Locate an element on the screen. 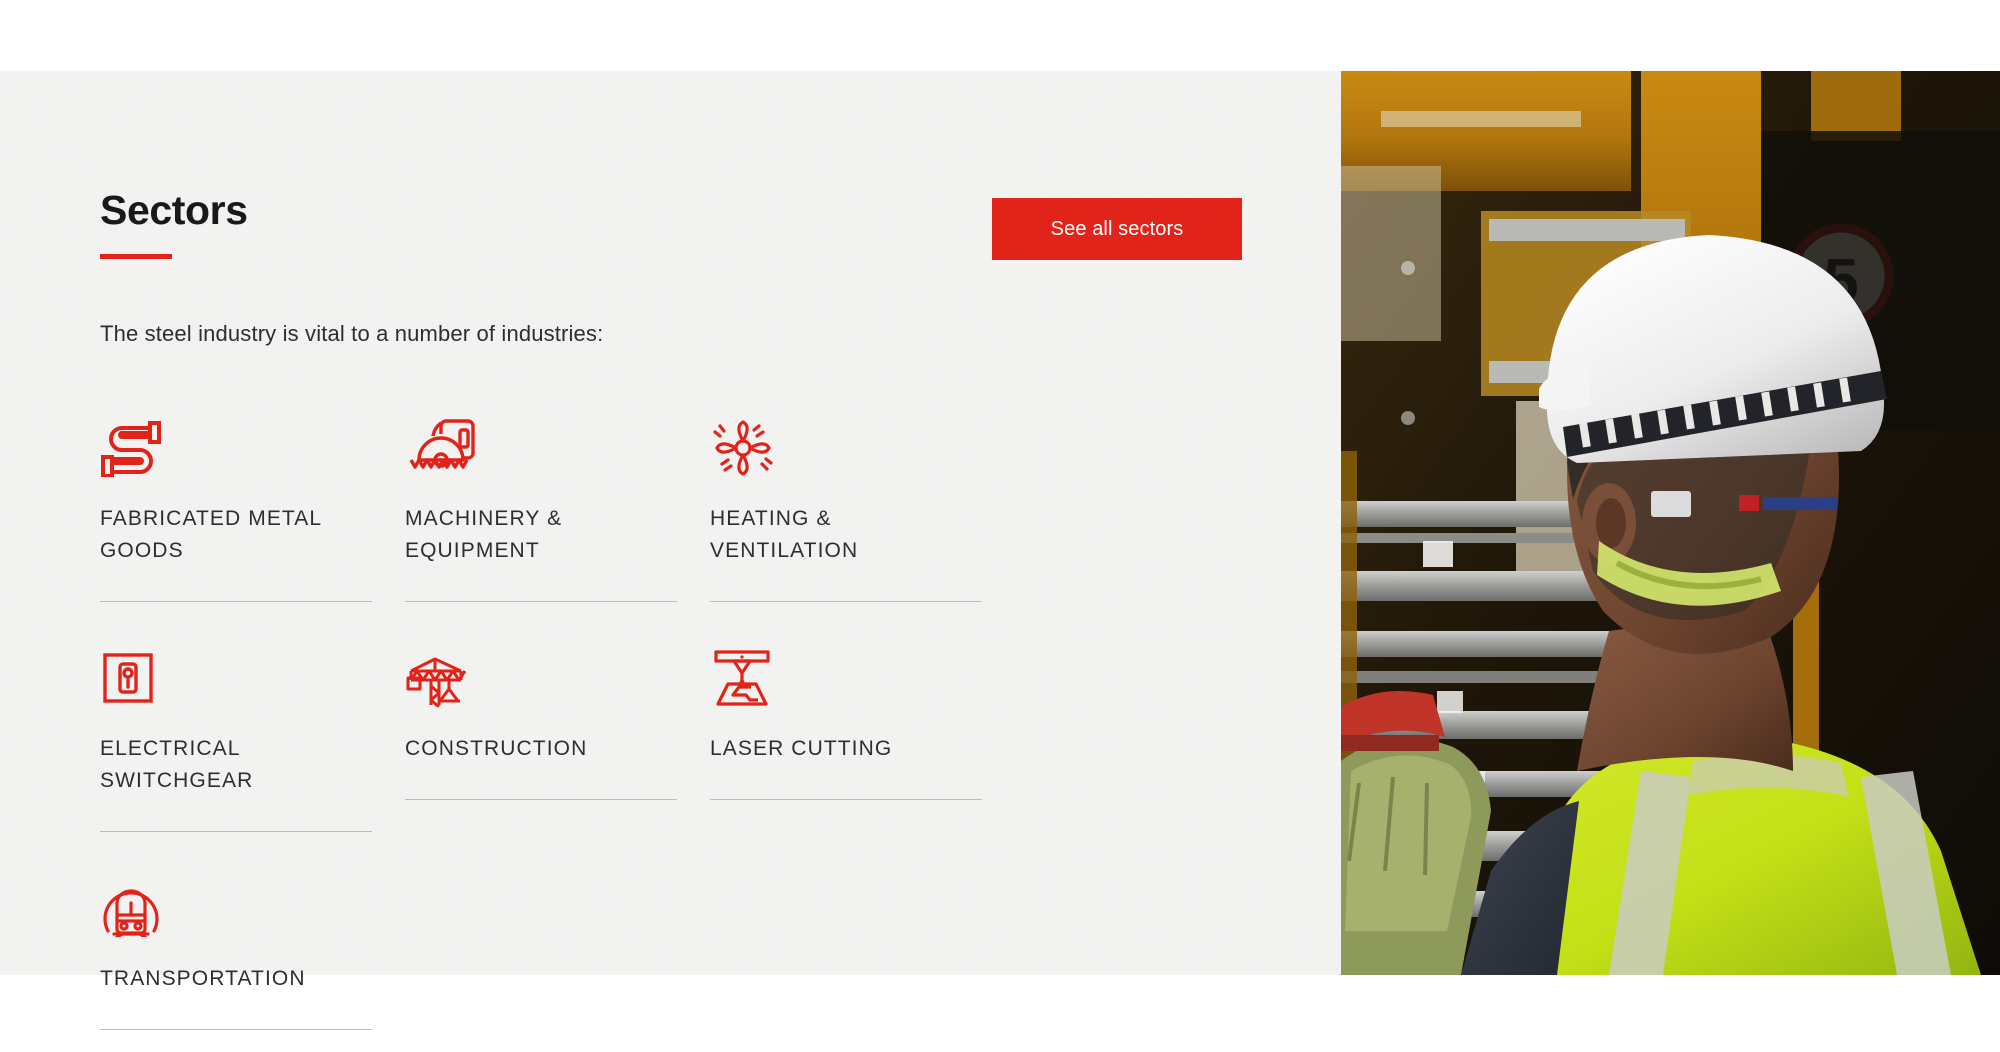  tower-crane-icon is located at coordinates (557, 676).